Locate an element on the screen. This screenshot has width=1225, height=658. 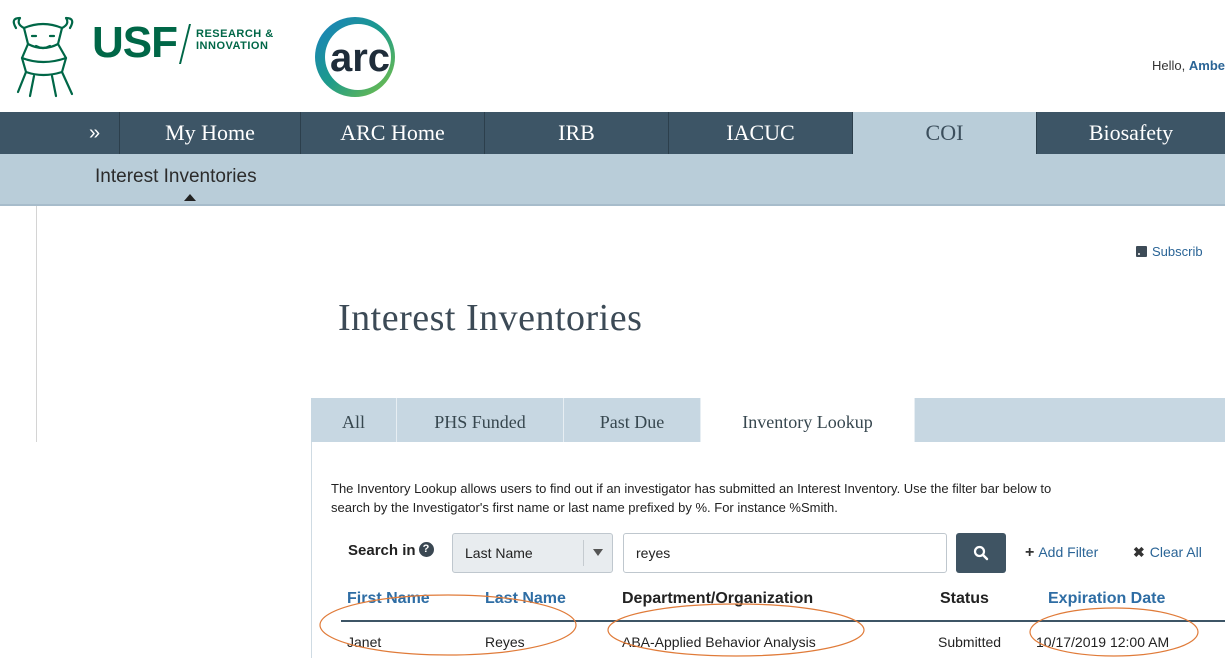
tab-all: All is located at coordinates (354, 420).